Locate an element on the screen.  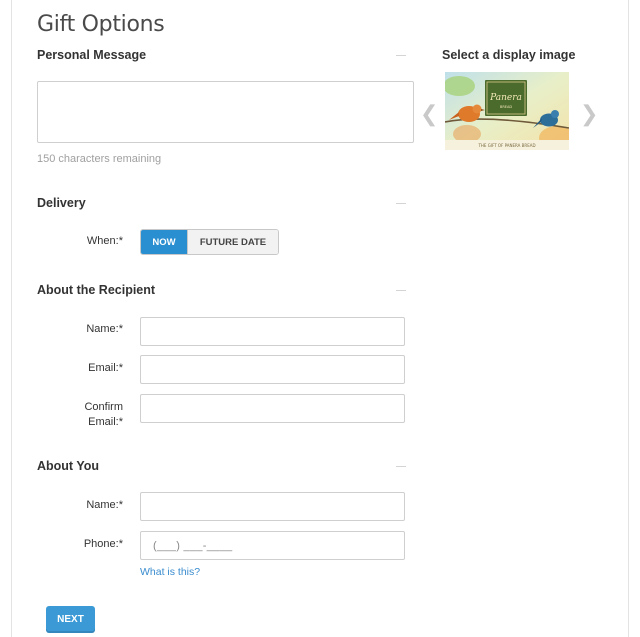
delivery-toggle: NOW FUTURE DATE is located at coordinates (209, 242).